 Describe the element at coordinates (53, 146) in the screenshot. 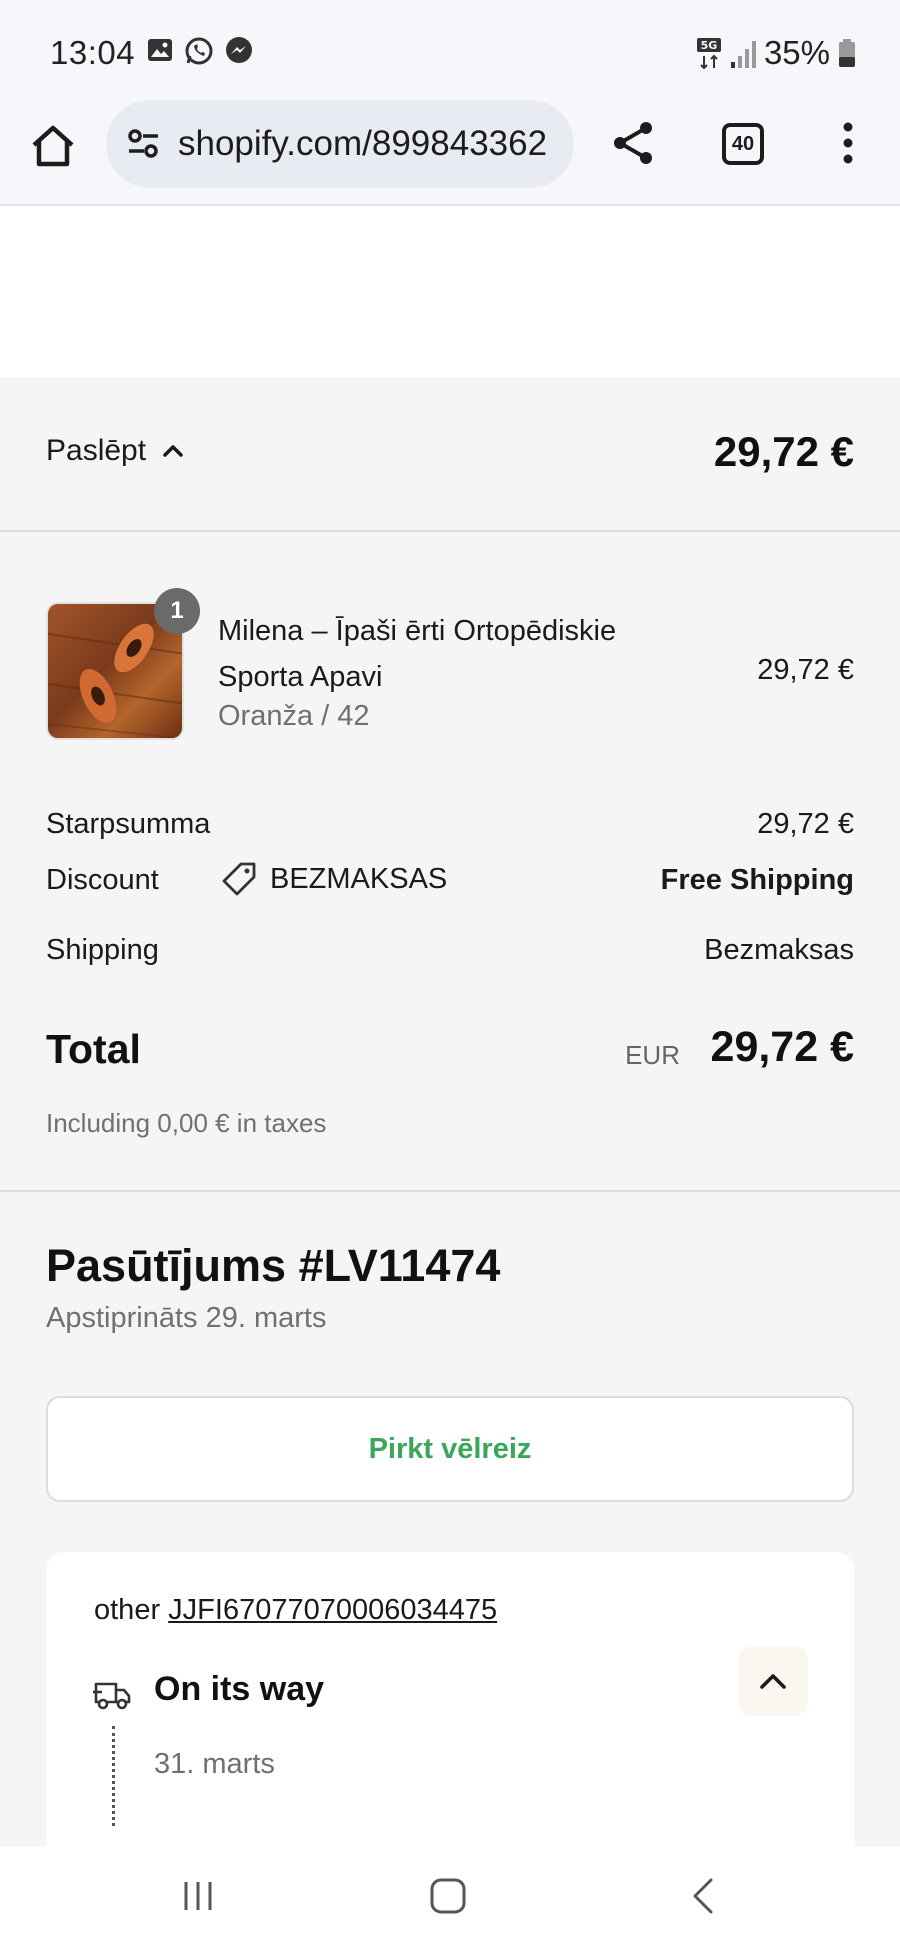

I see `home-icon` at that location.